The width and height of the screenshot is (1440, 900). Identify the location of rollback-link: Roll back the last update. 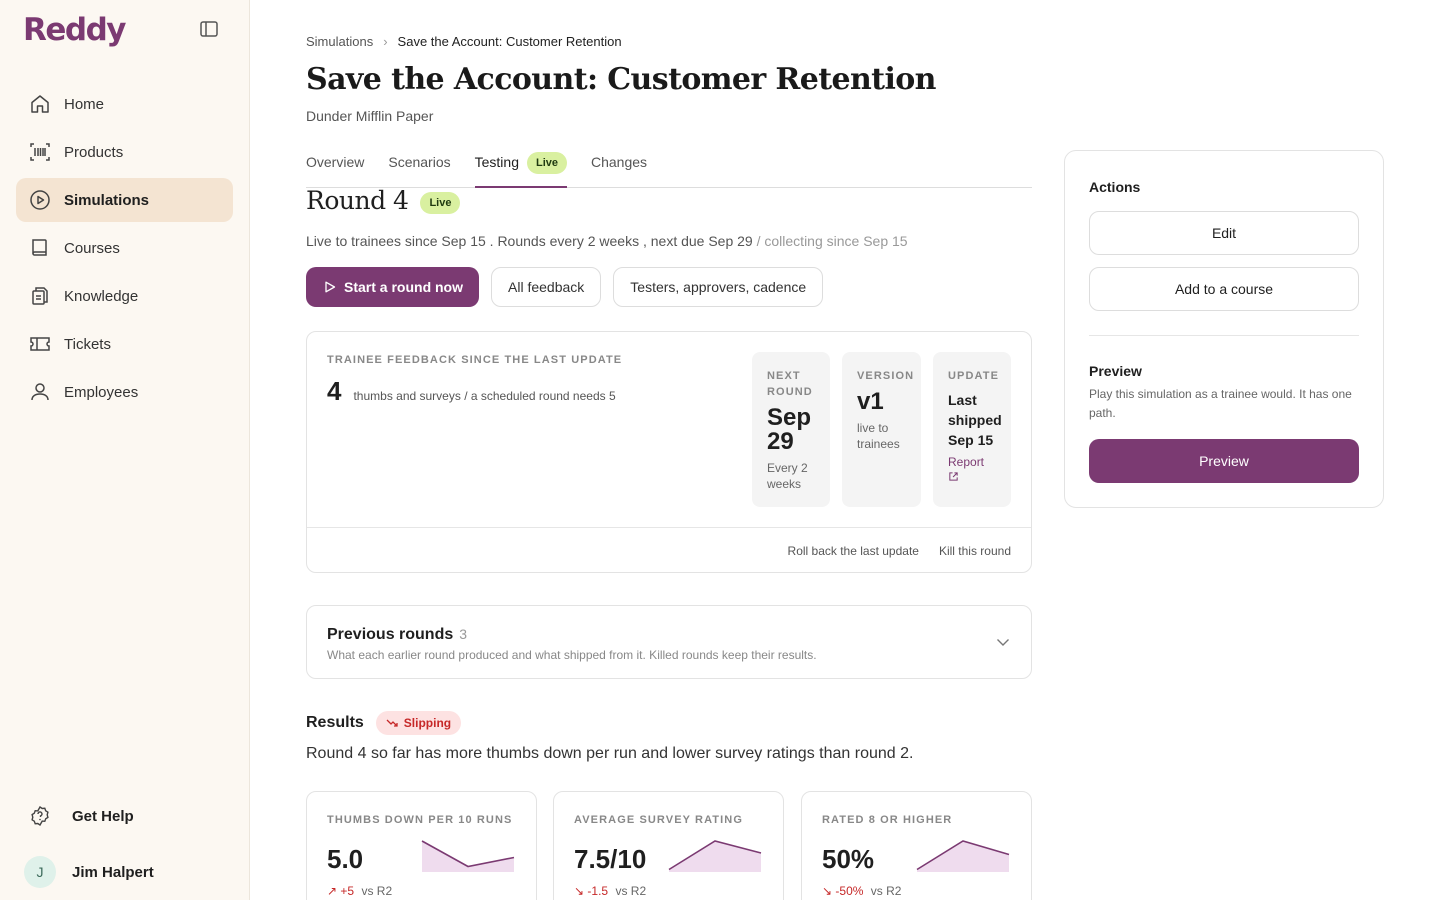
(853, 551).